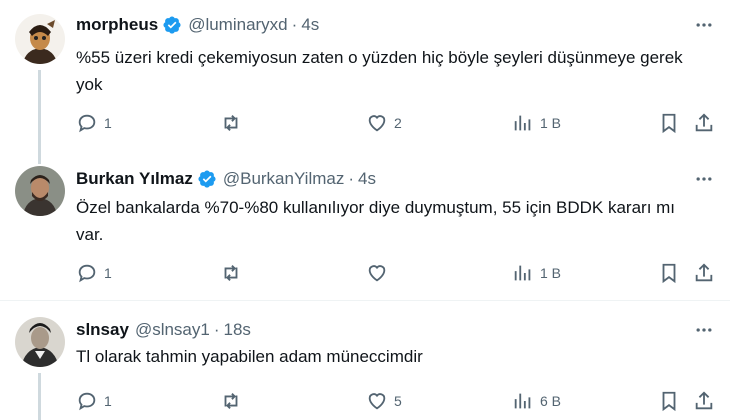 This screenshot has width=730, height=420. I want to click on action-bar: 1 2 1 B, so click(398, 123).